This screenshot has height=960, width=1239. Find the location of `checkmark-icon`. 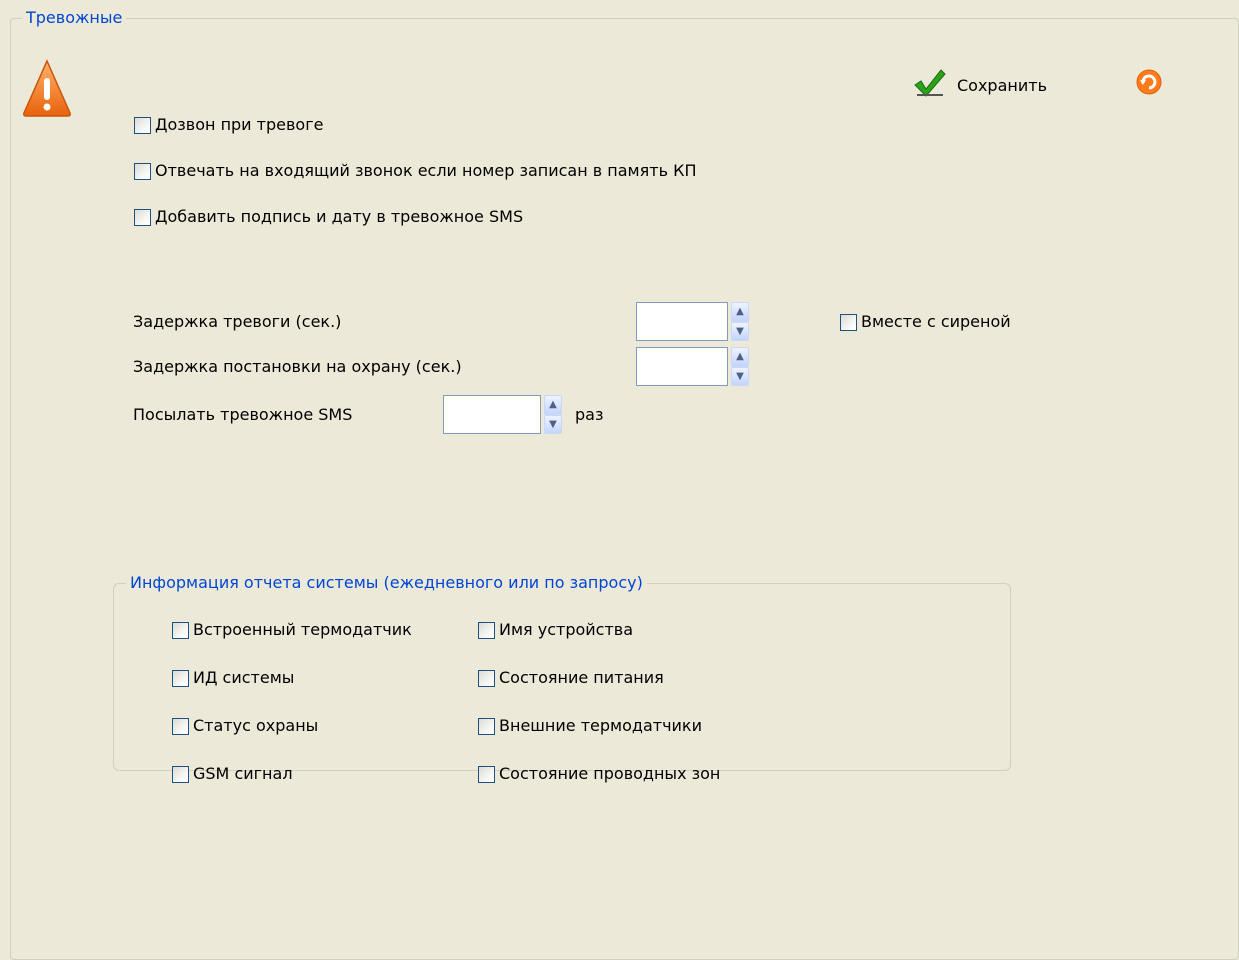

checkmark-icon is located at coordinates (930, 85).